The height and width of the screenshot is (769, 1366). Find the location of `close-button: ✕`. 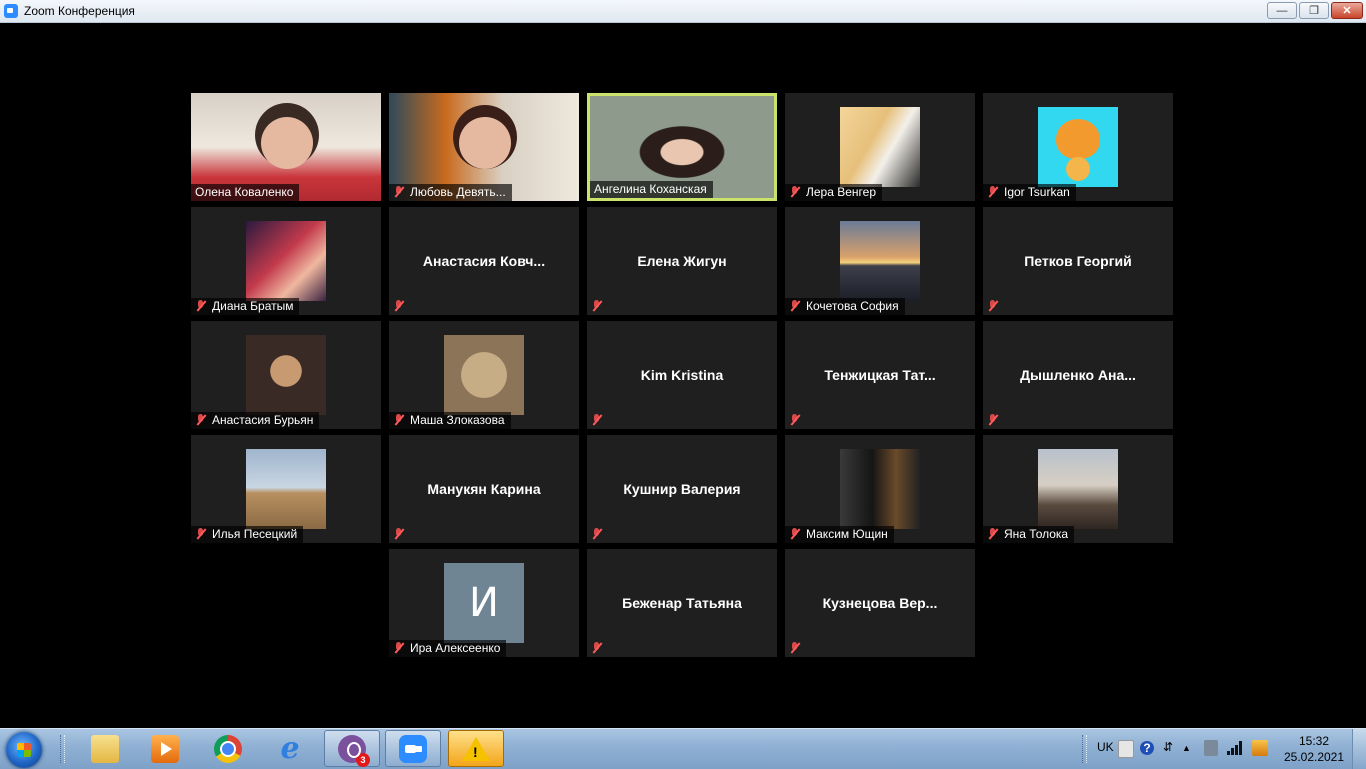

close-button: ✕ is located at coordinates (1347, 10).